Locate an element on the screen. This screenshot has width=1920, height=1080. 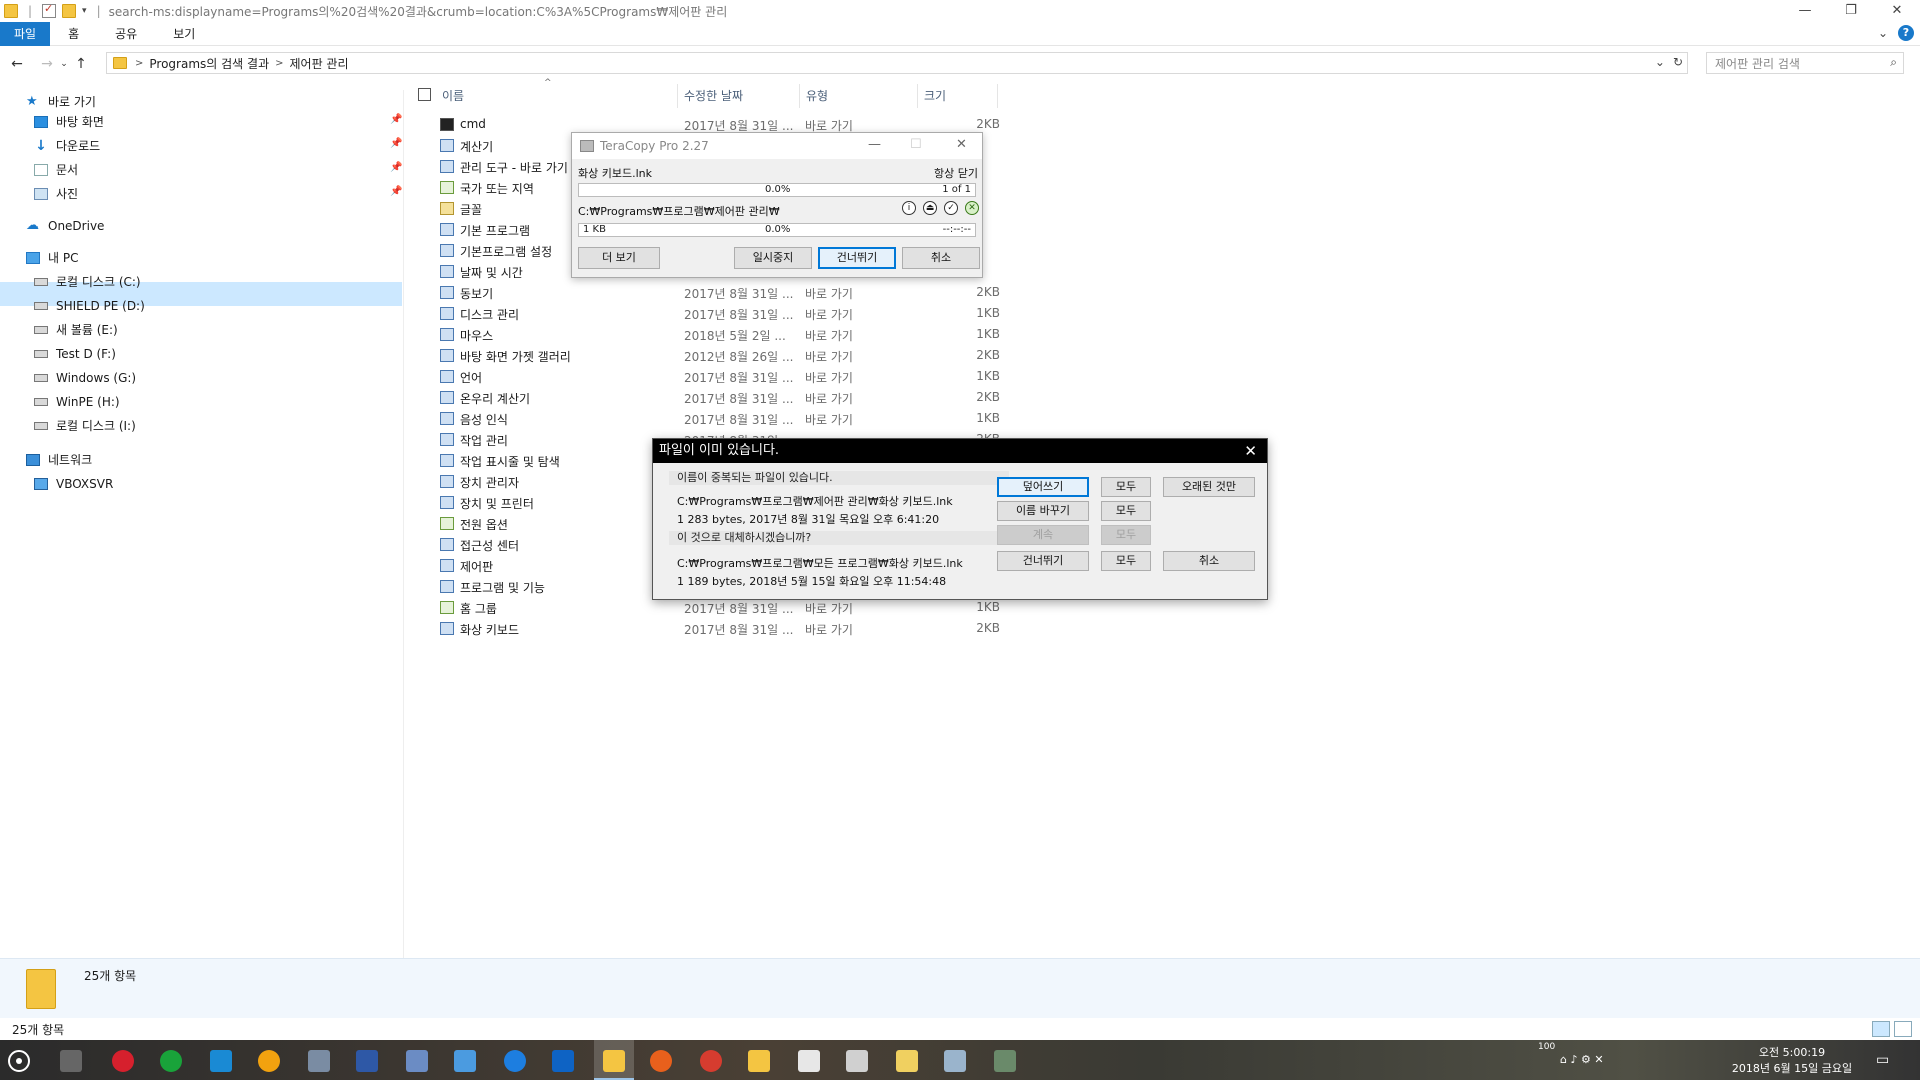
file-row: 화상 키보드 2017년 8월 31일 ... 바로 가기 2KB is located at coordinates (720, 628).